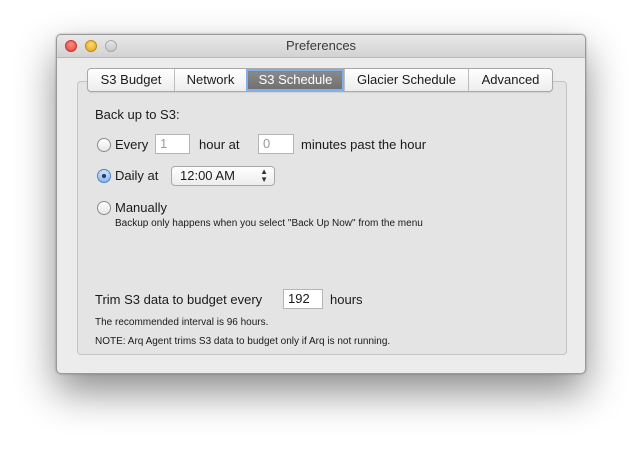  Describe the element at coordinates (219, 144) in the screenshot. I see `hour-at-label: hour at` at that location.